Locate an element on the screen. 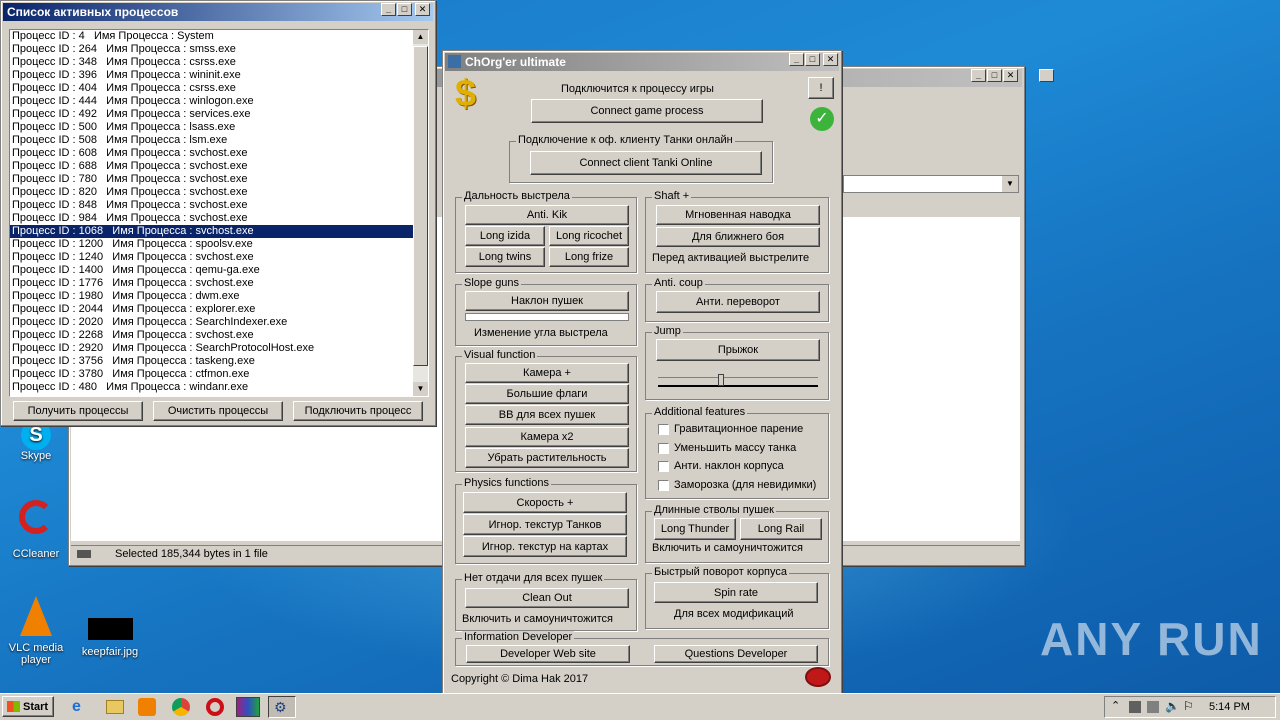 This screenshot has height=720, width=1280. scrollbar: ▲ ▼ is located at coordinates (420, 213).